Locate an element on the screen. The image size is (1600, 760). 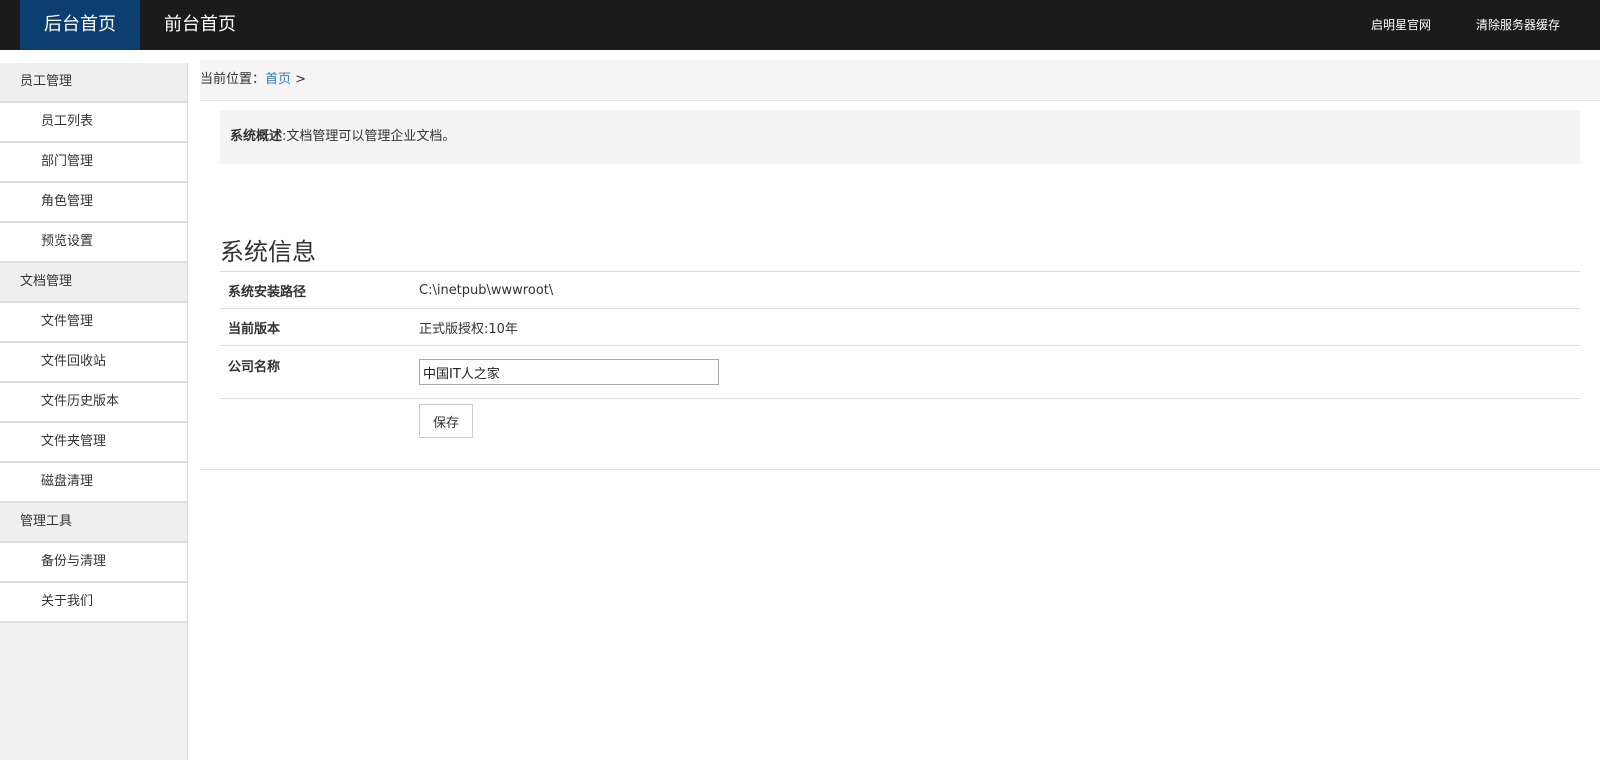
breadcrumb: 当前位置：首页 > is located at coordinates (900, 80).